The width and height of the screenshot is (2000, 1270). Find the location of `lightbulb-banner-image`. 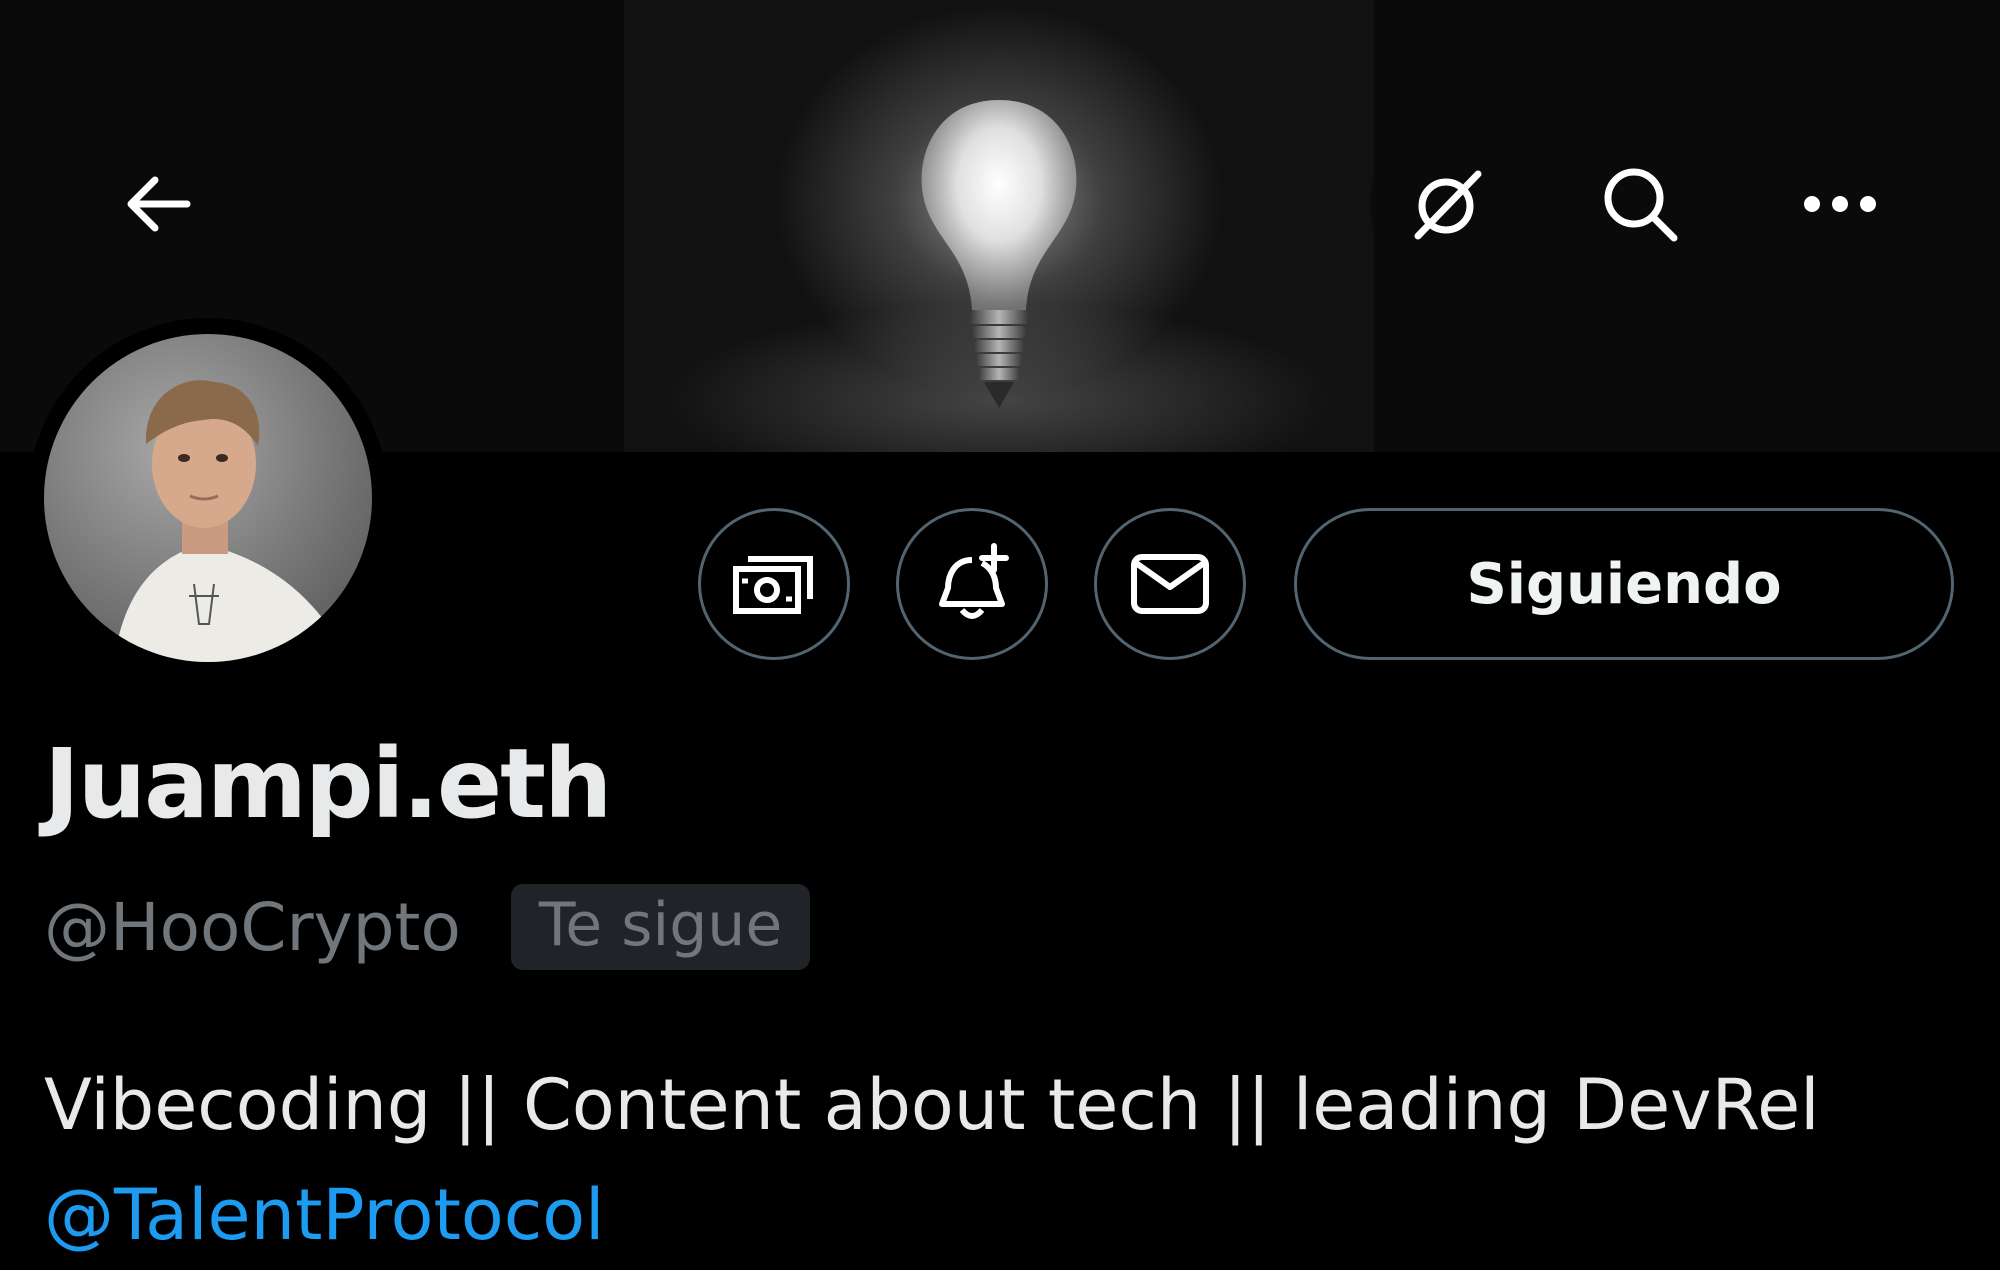

lightbulb-banner-image is located at coordinates (999, 226).